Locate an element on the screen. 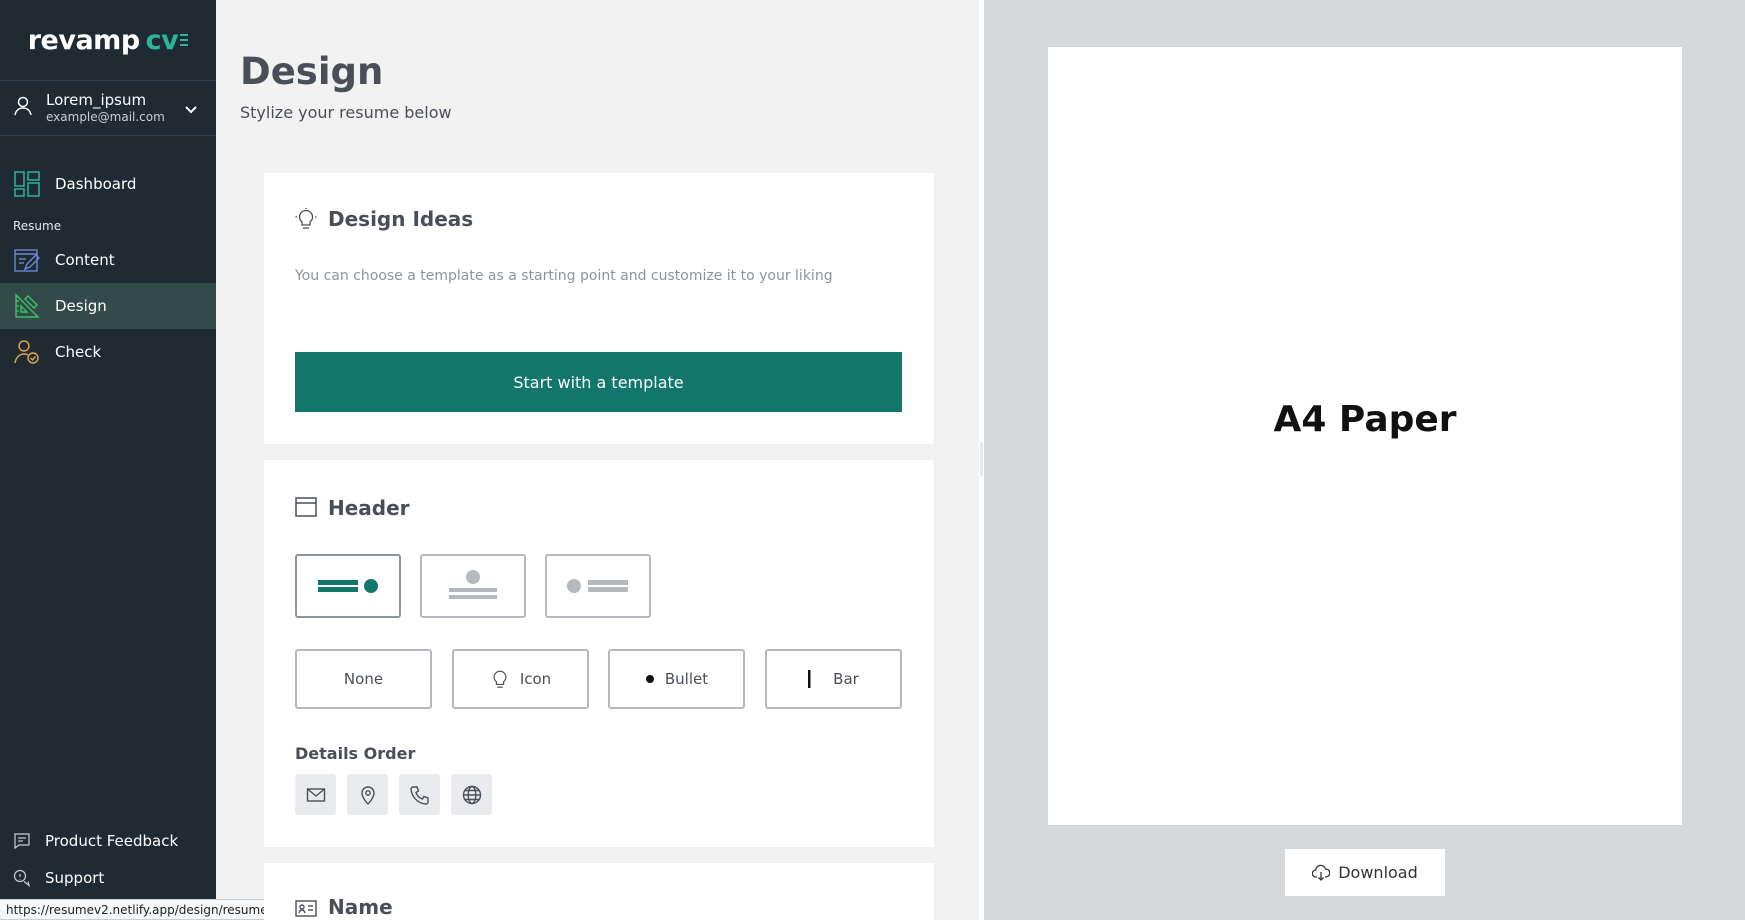 The width and height of the screenshot is (1745, 920). name-card-title: Name is located at coordinates (360, 907).